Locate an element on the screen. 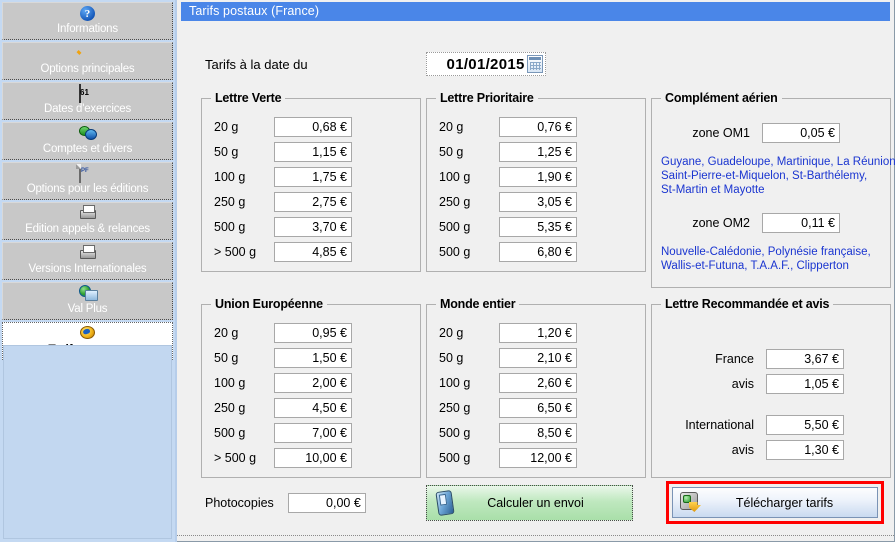  sidebar-item-label: Informations is located at coordinates (87, 29).